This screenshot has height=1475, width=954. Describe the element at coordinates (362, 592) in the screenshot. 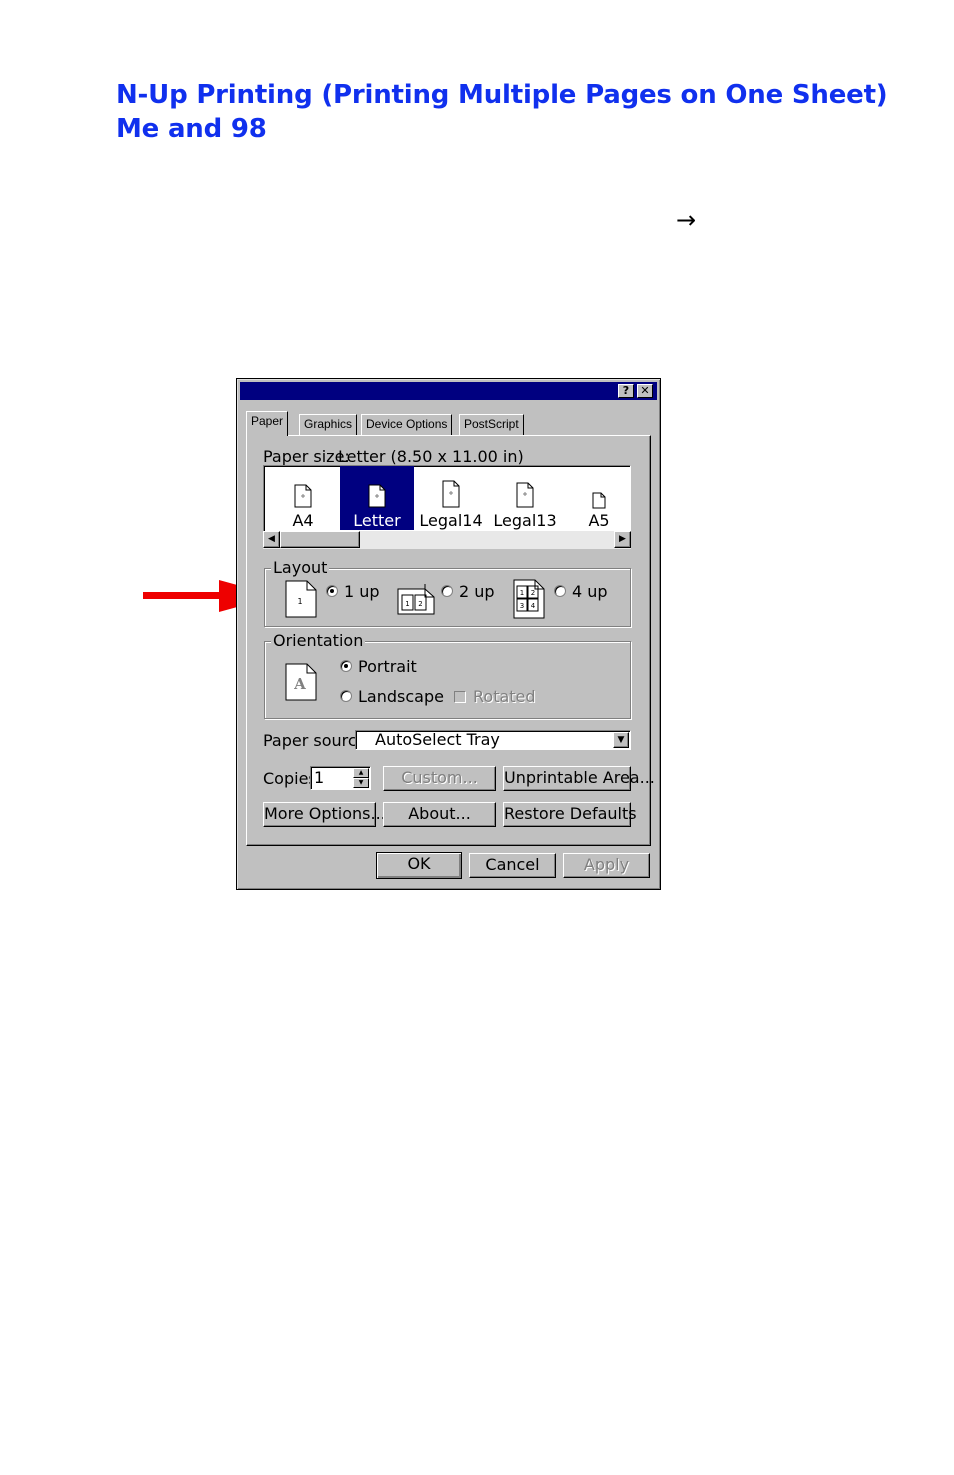

I see `layout-1up-label: 1 up` at that location.